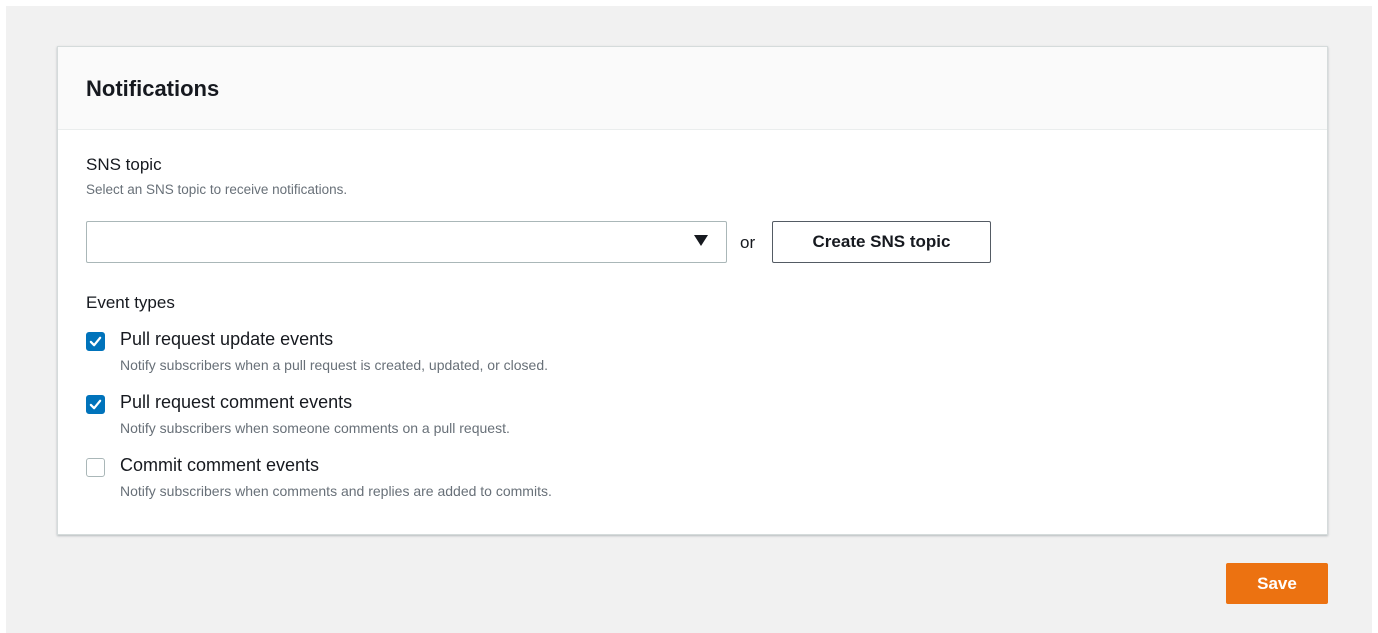 This screenshot has width=1378, height=633. Describe the element at coordinates (220, 465) in the screenshot. I see `commit-comment-title: Commit comment events` at that location.